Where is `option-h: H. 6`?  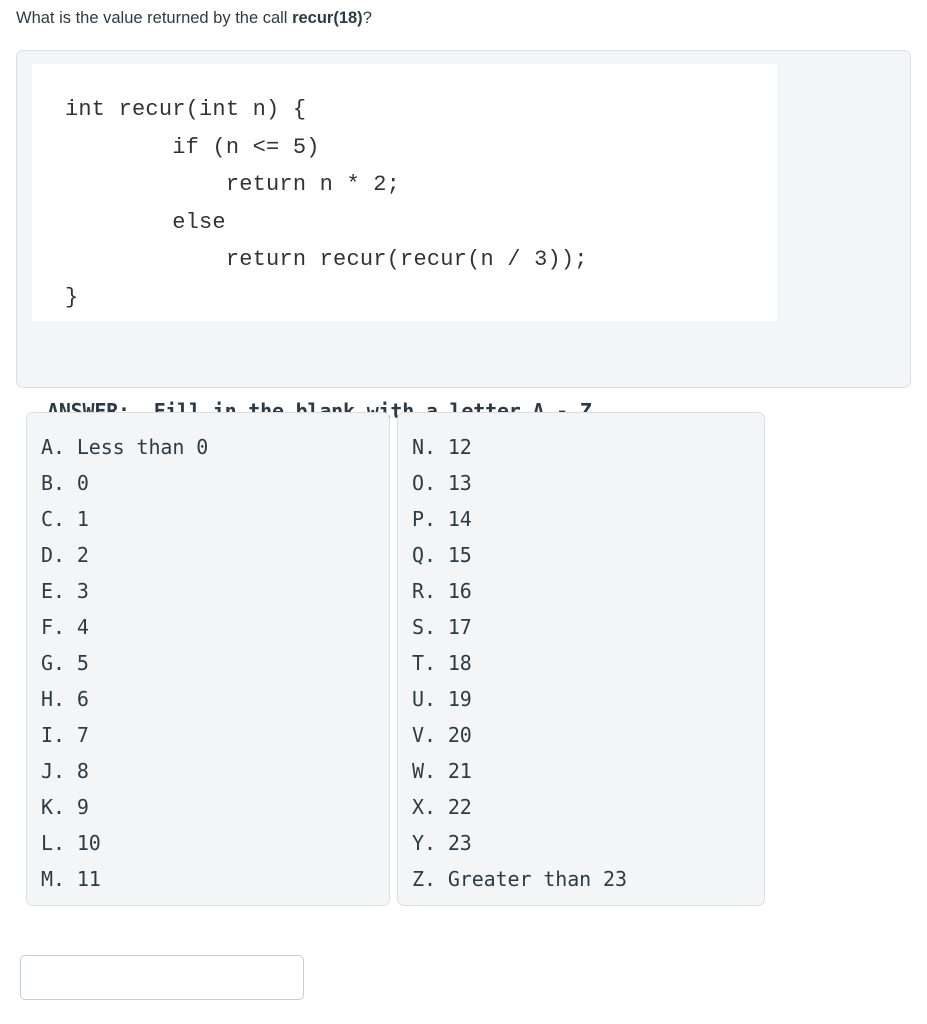 option-h: H. 6 is located at coordinates (65, 699).